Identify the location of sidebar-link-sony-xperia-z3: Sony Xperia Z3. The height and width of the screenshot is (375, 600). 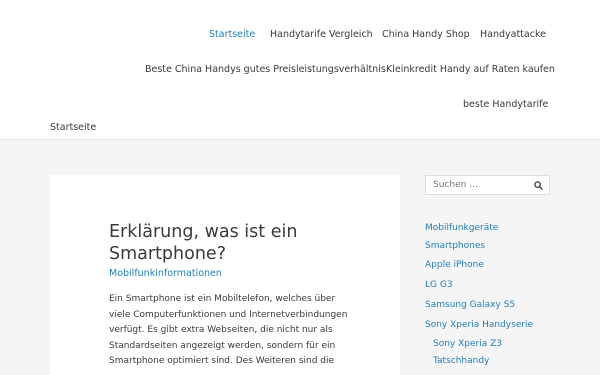
(467, 344).